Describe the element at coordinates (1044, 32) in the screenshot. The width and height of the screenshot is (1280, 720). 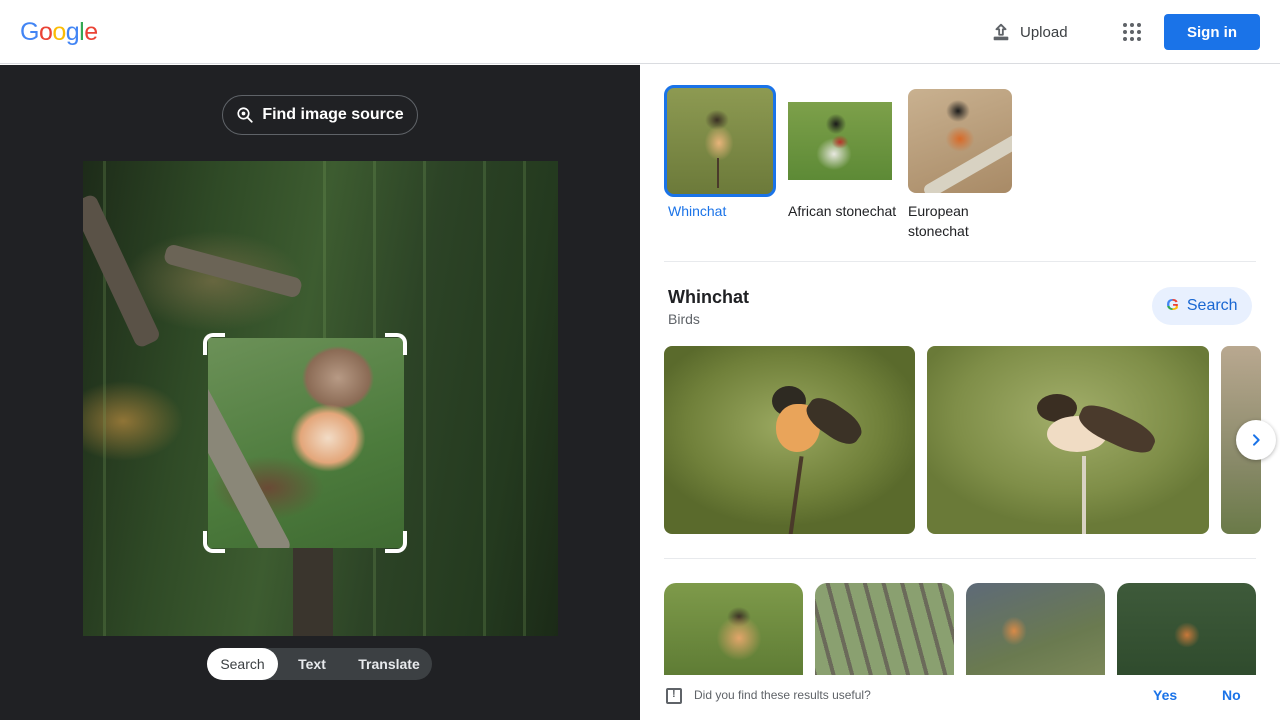
I see `upload-label: Upload` at that location.